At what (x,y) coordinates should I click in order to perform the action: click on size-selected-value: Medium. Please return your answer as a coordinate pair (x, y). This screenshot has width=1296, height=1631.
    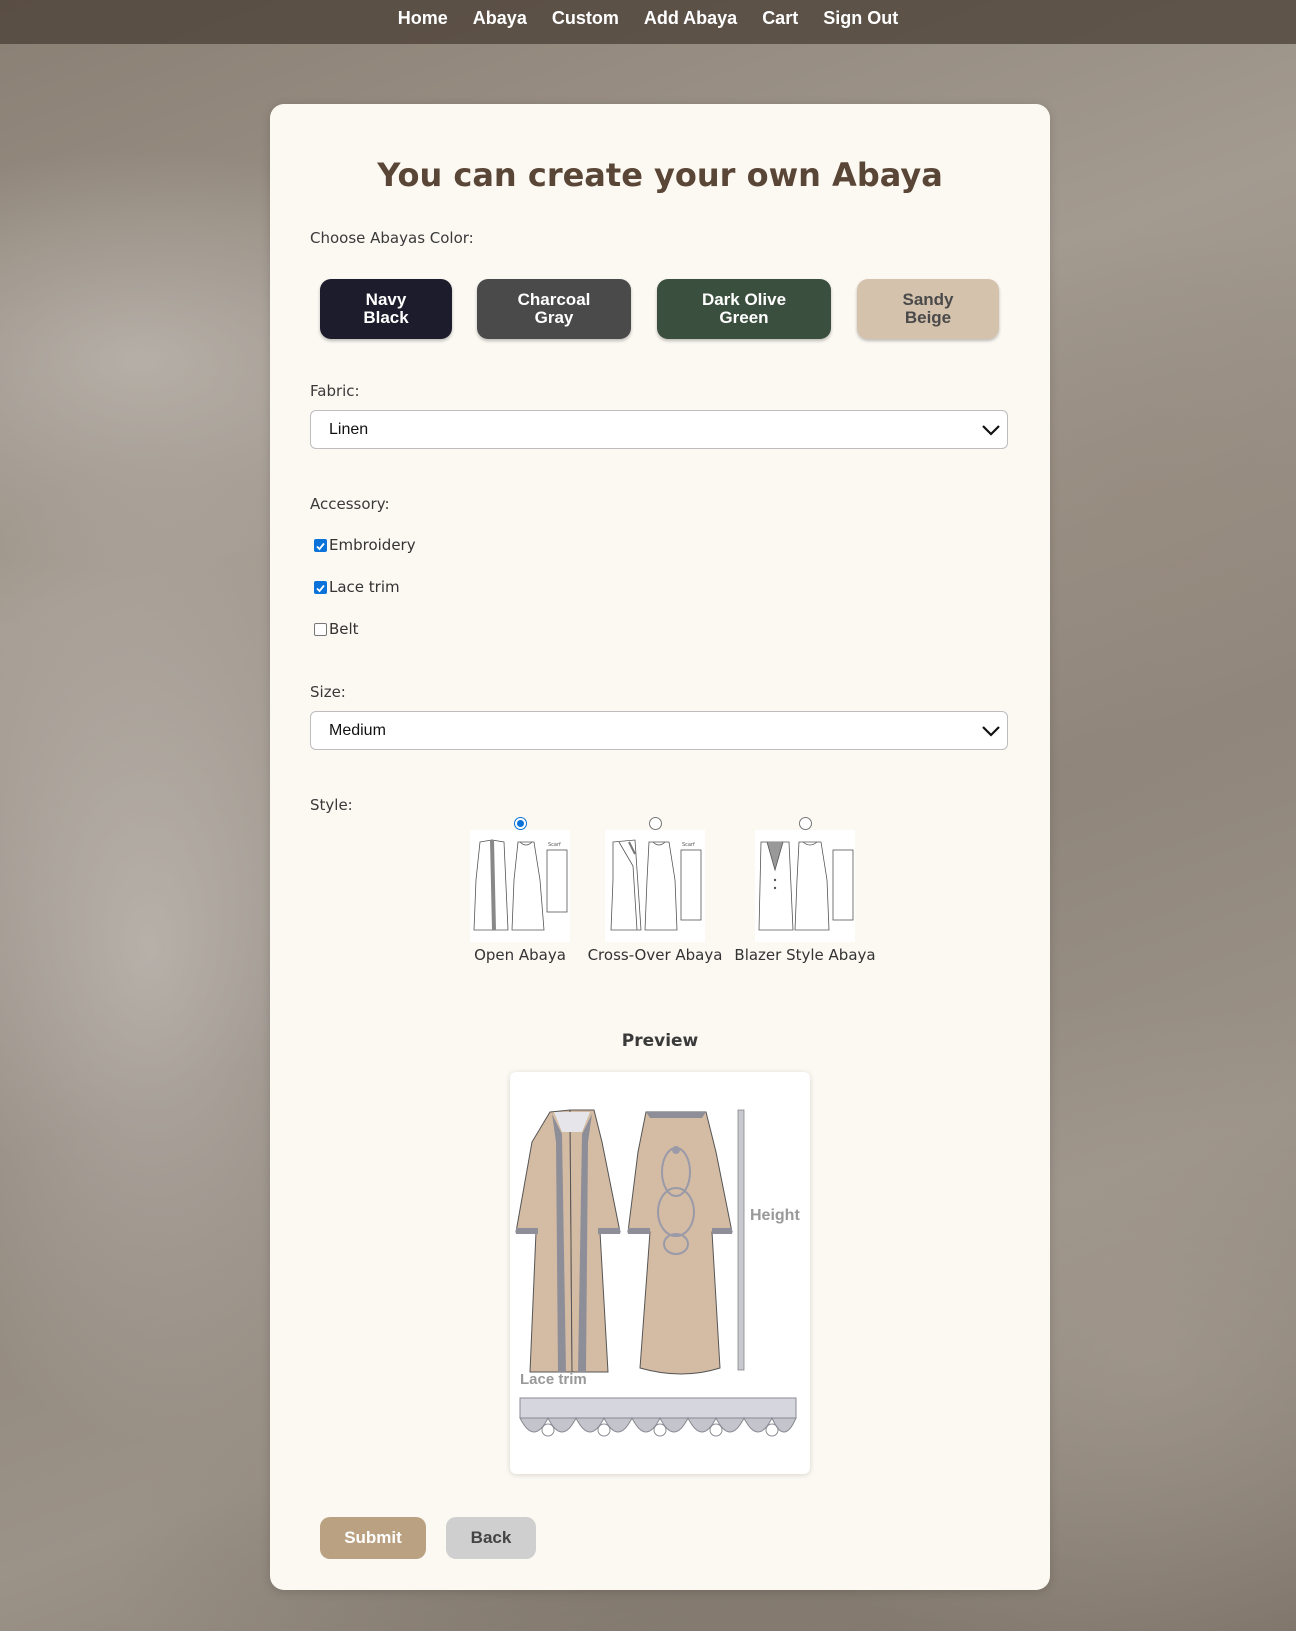
    Looking at the image, I should click on (357, 730).